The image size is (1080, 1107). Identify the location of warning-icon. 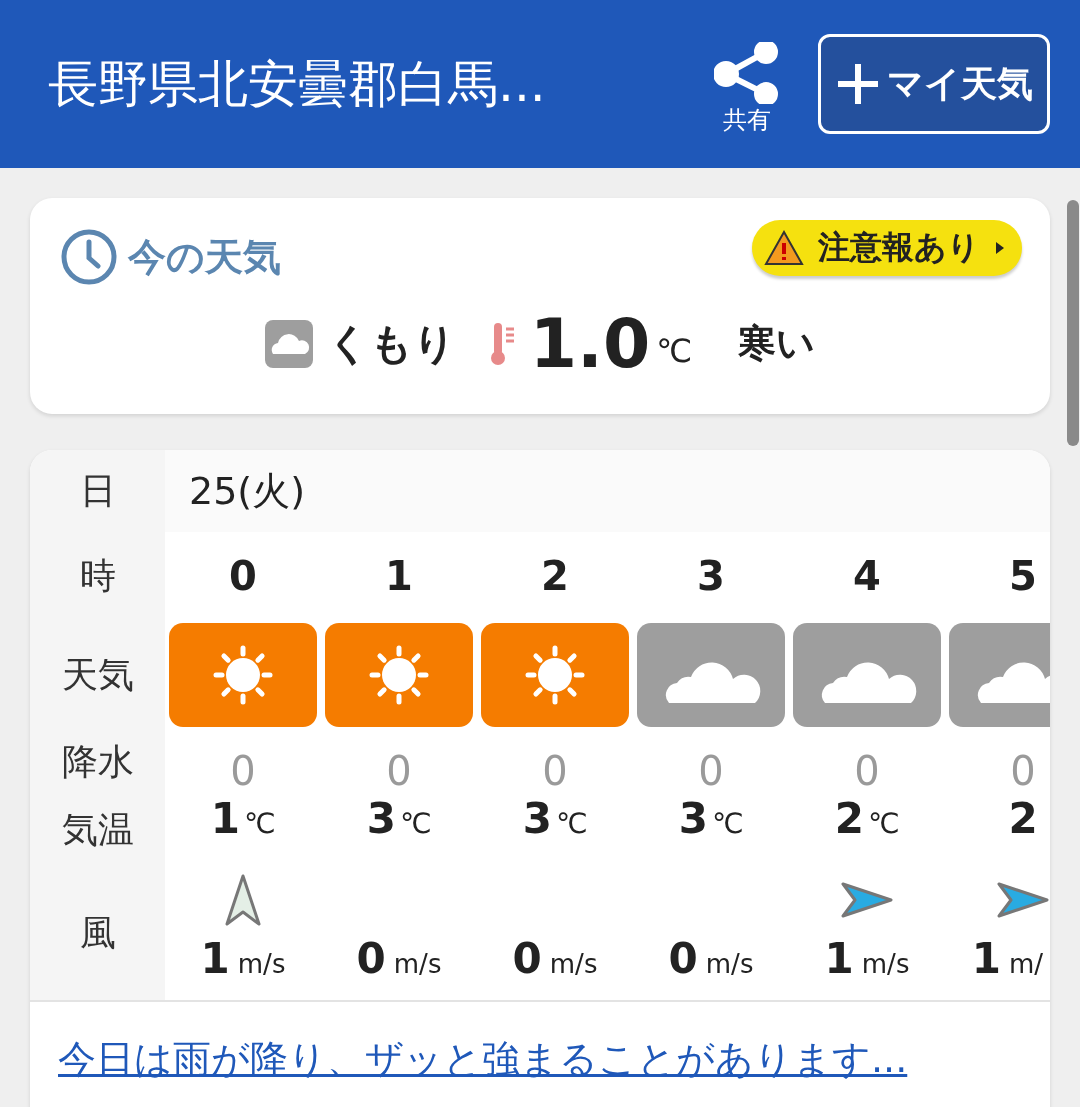
(784, 248).